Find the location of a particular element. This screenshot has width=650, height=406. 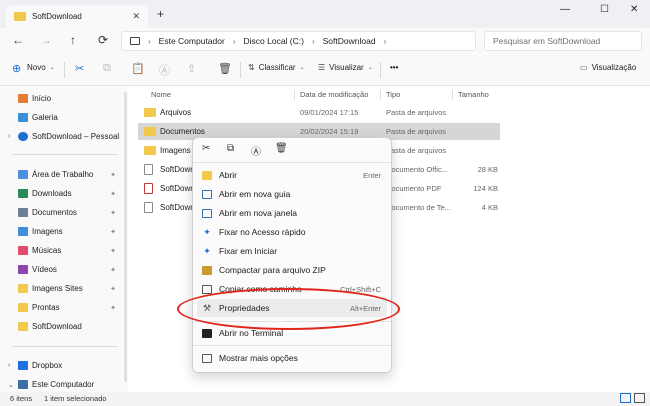

minimize-button: — is located at coordinates (565, 9).